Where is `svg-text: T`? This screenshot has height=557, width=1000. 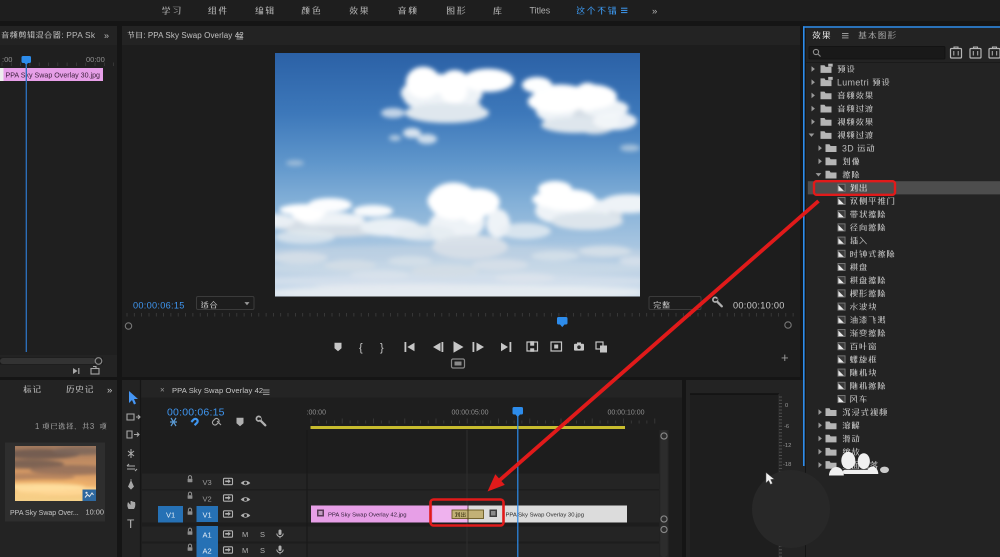
svg-text: T is located at coordinates (131, 524).